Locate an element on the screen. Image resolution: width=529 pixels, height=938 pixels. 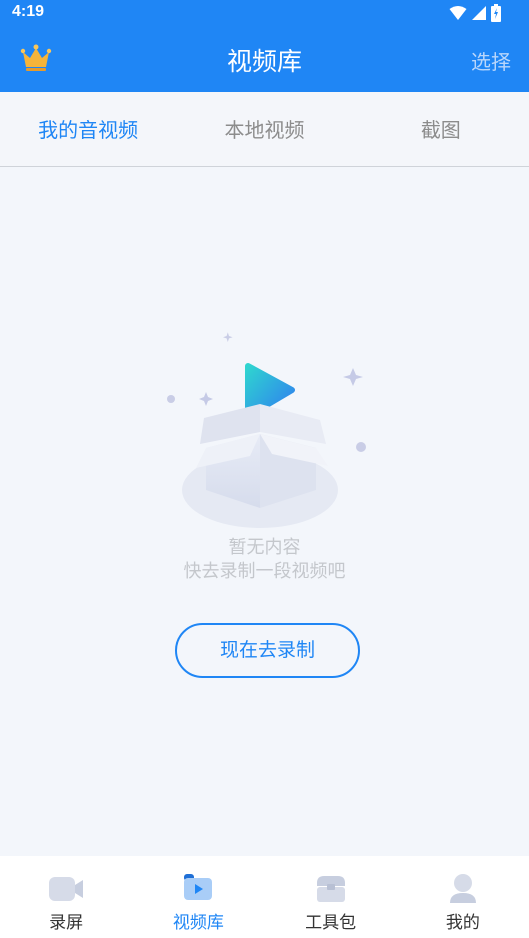
tab-screenshots: 截图 is located at coordinates (441, 129).